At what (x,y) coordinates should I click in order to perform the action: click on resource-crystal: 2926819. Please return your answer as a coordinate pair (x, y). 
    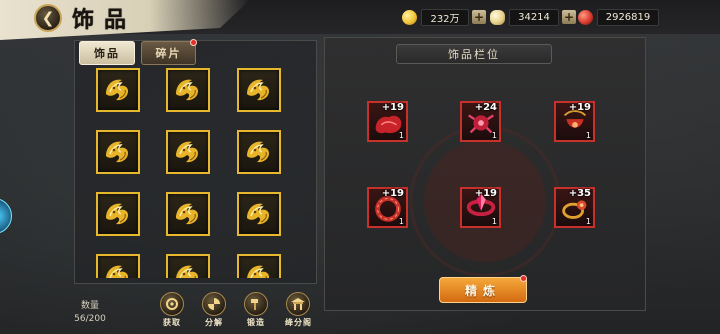
    Looking at the image, I should click on (618, 17).